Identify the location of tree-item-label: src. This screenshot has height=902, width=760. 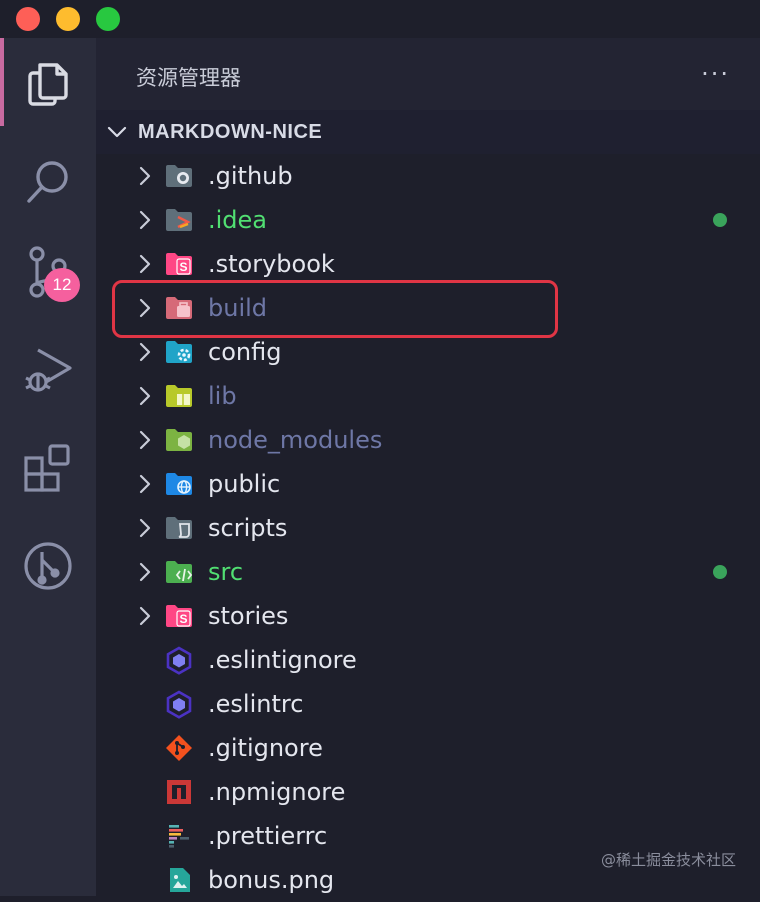
(226, 572).